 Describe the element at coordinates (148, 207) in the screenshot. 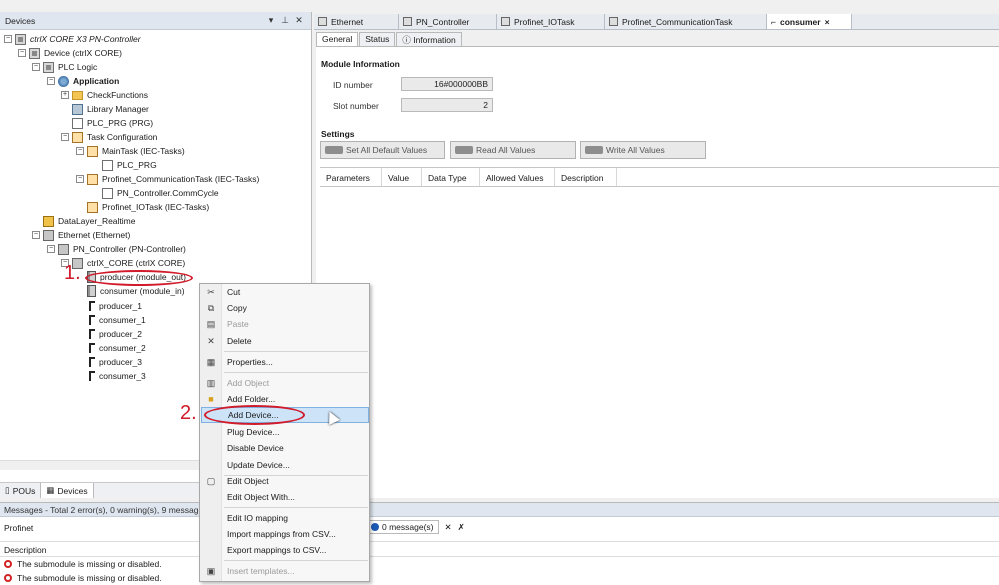

I see `tree-item-iotask: Profinet_IOTask (IEC-Tasks)` at that location.